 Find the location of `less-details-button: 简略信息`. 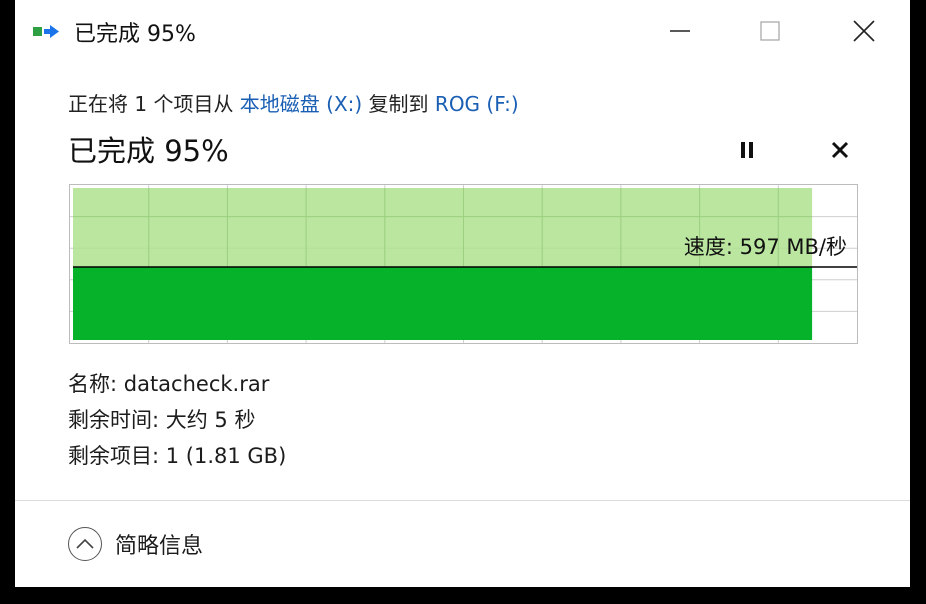

less-details-button: 简略信息 is located at coordinates (135, 544).